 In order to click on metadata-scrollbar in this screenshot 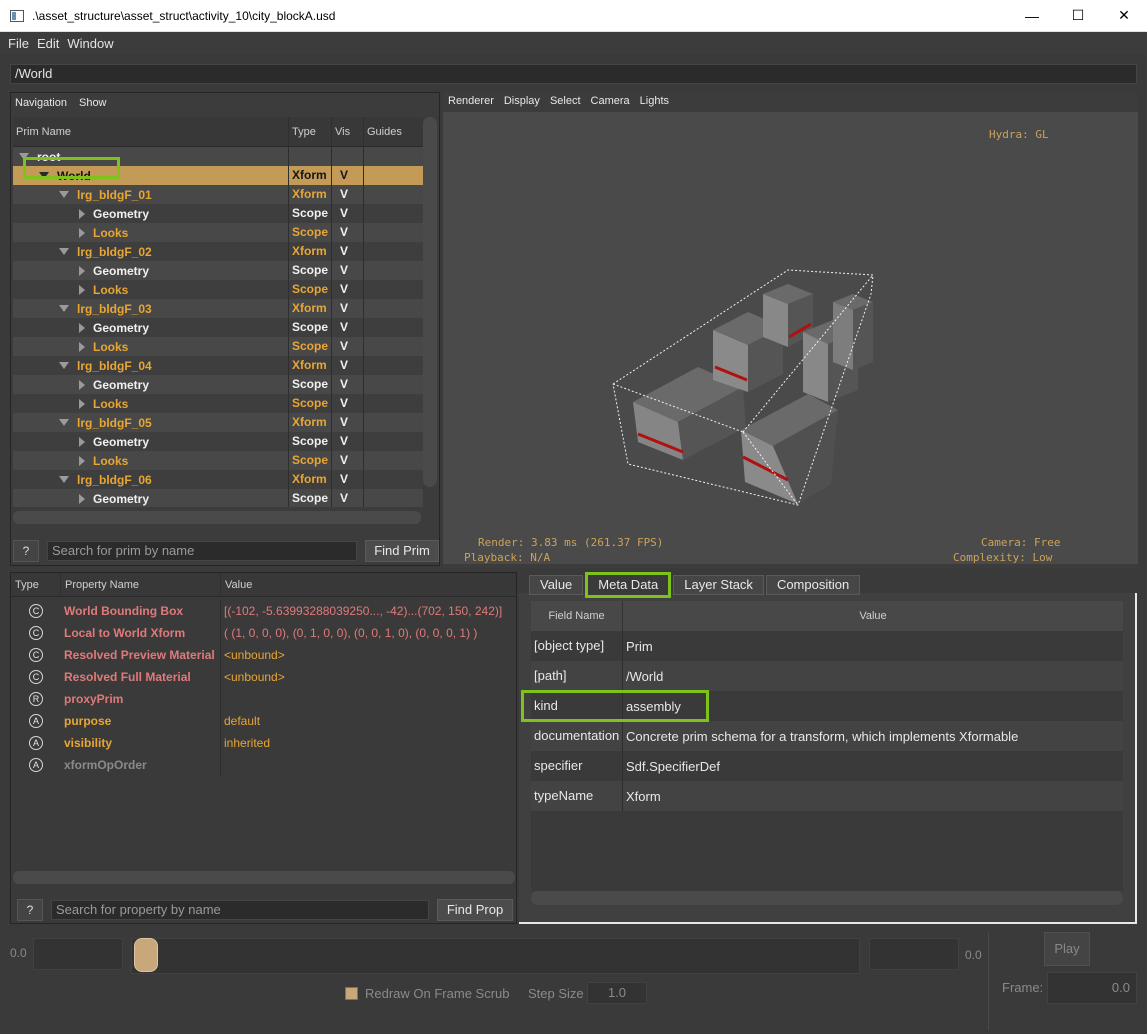, I will do `click(827, 898)`.